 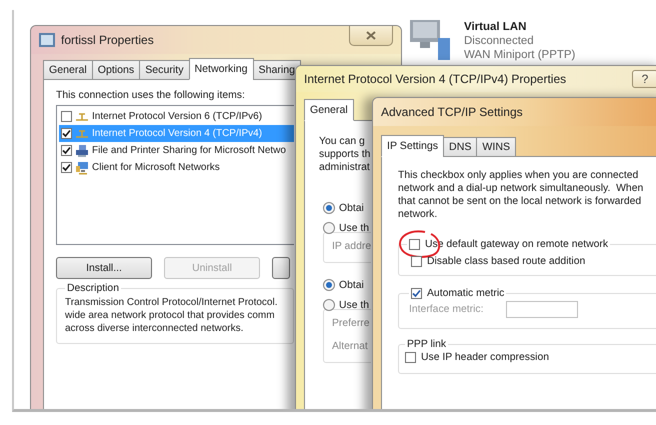 I want to click on tab: Options, so click(x=116, y=70).